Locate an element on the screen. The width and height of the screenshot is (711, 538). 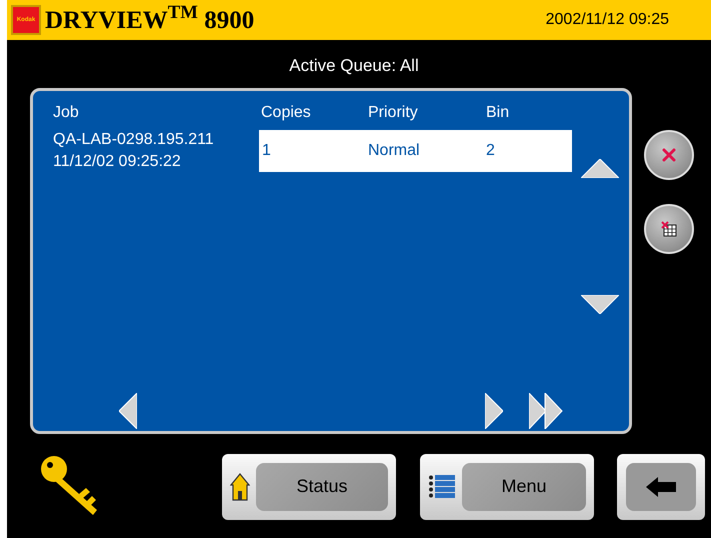
house-icon is located at coordinates (240, 487).